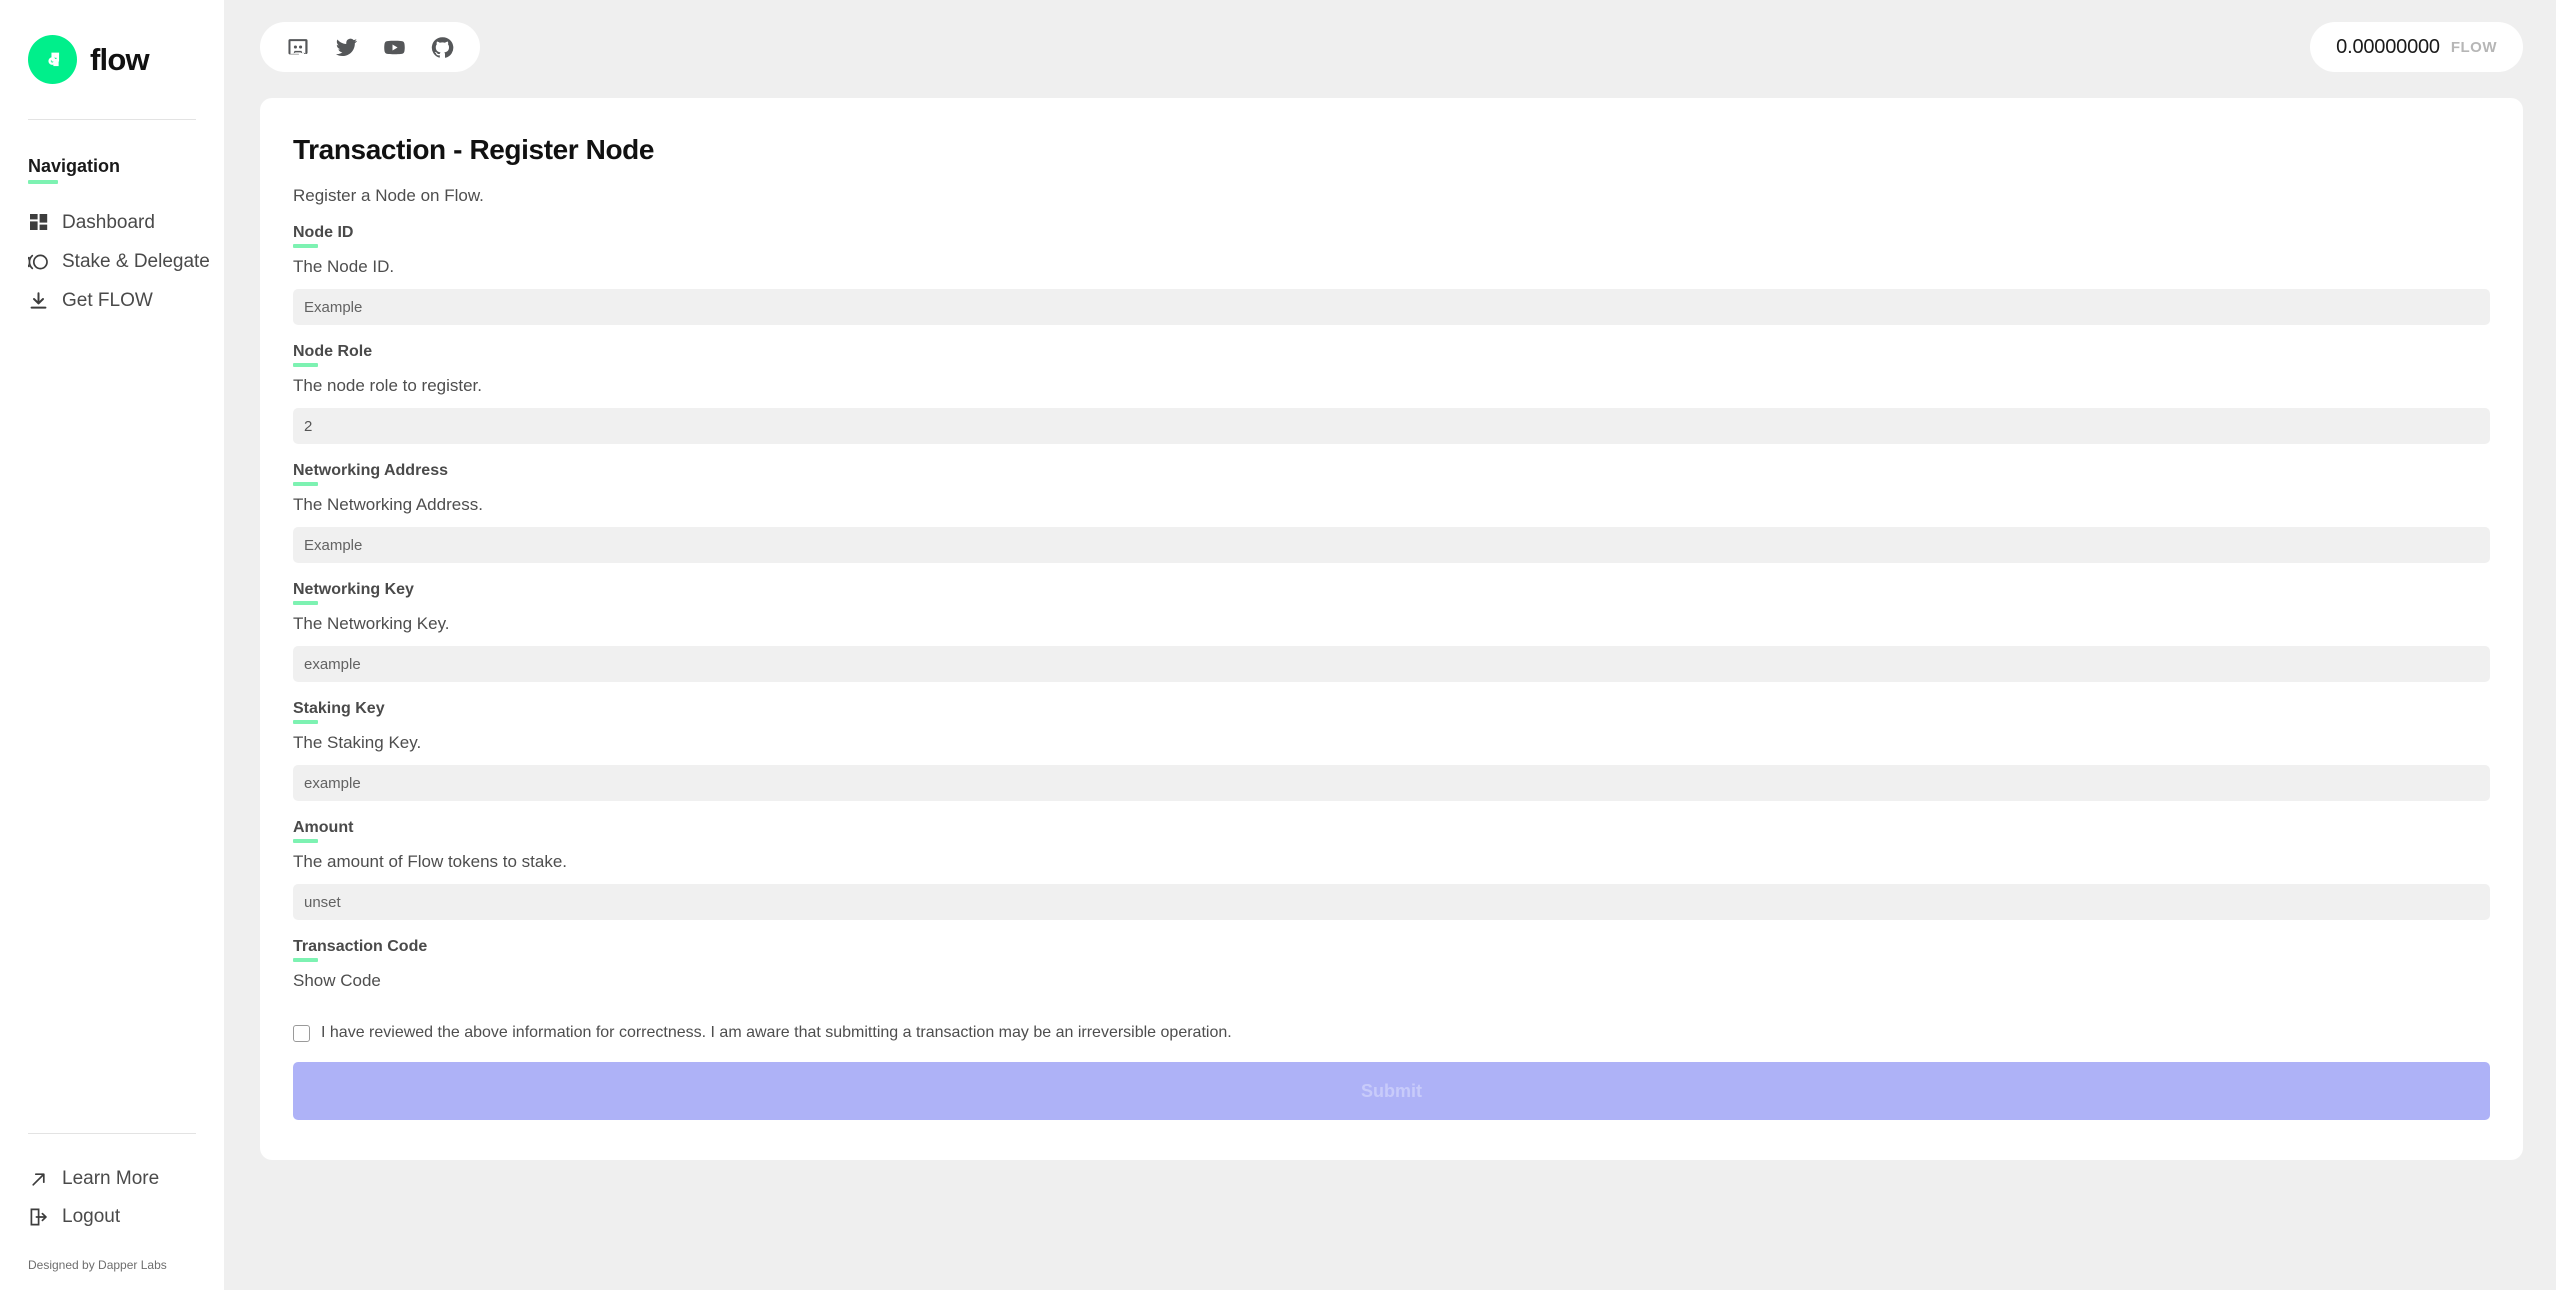 The image size is (2556, 1290). What do you see at coordinates (1391, 902) in the screenshot?
I see `amount-input` at bounding box center [1391, 902].